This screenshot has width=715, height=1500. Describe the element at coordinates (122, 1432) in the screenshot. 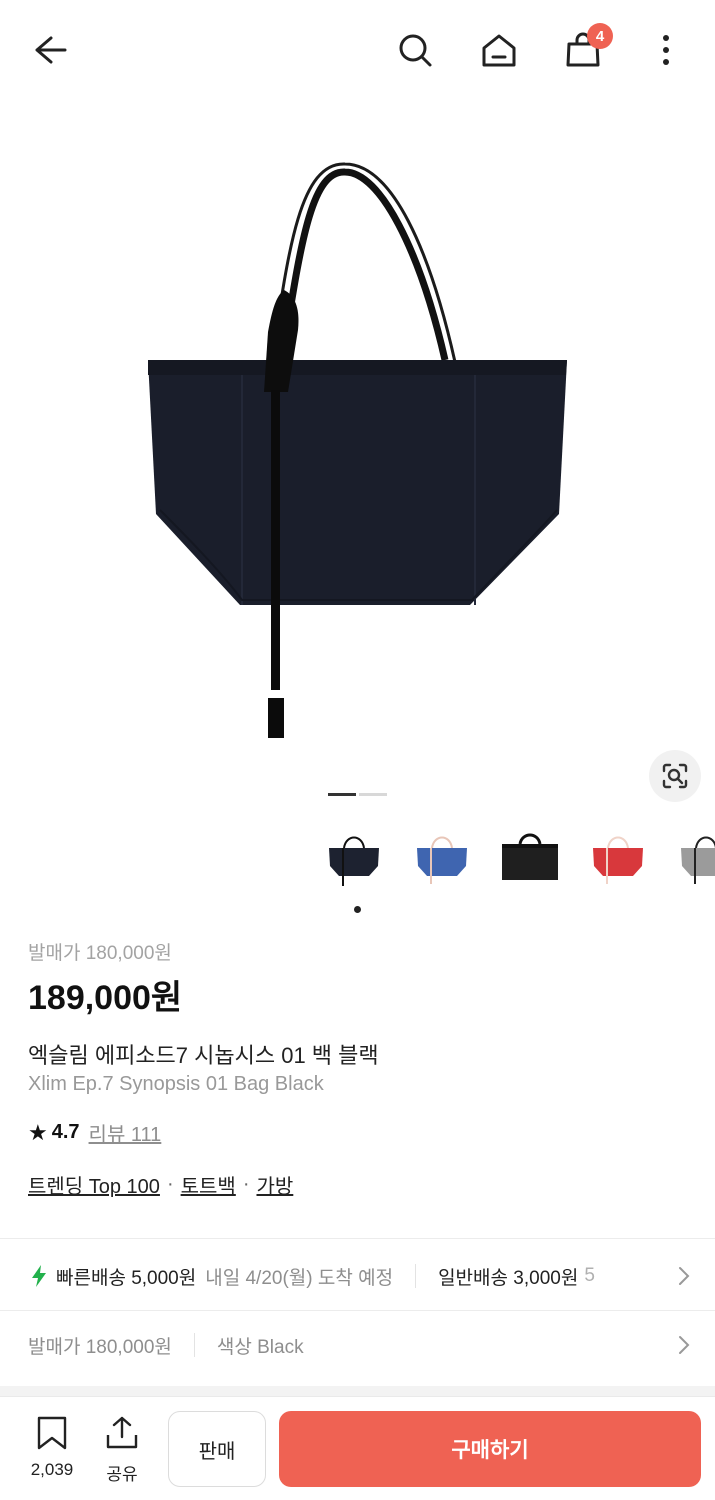

I see `share-icon` at that location.